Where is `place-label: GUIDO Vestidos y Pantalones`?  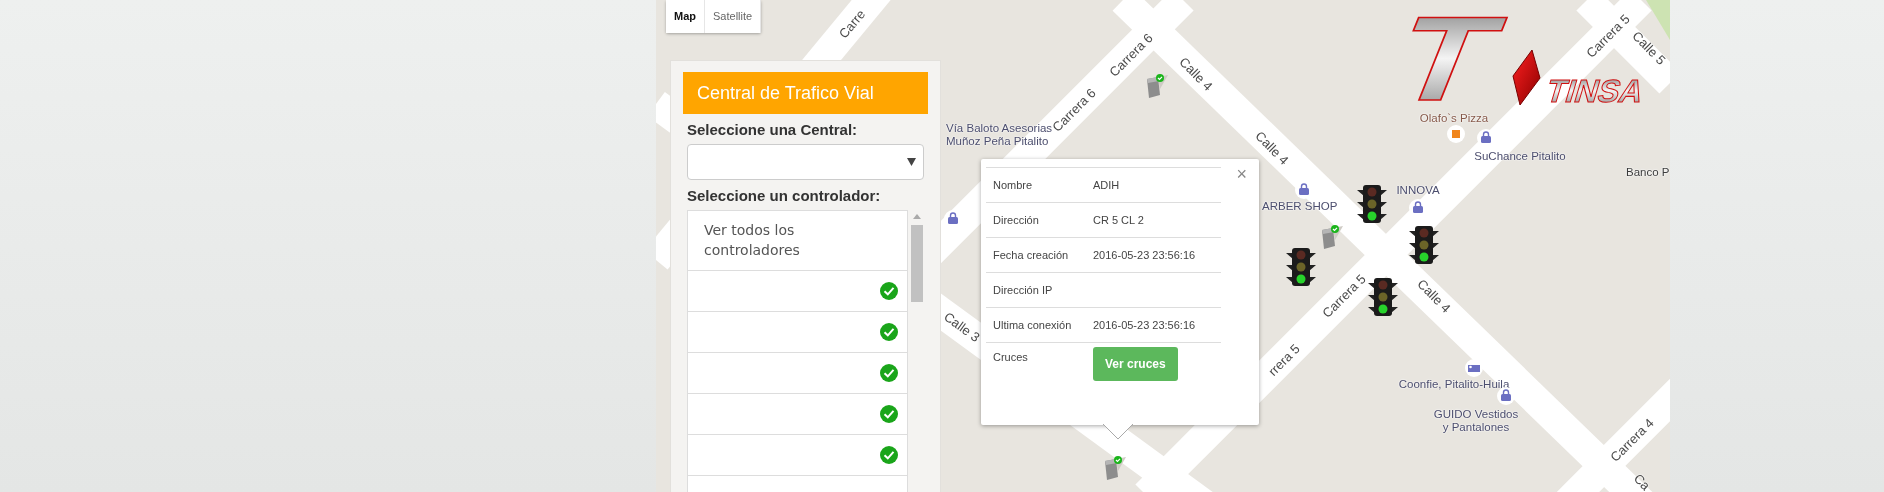
place-label: GUIDO Vestidos y Pantalones is located at coordinates (1476, 421).